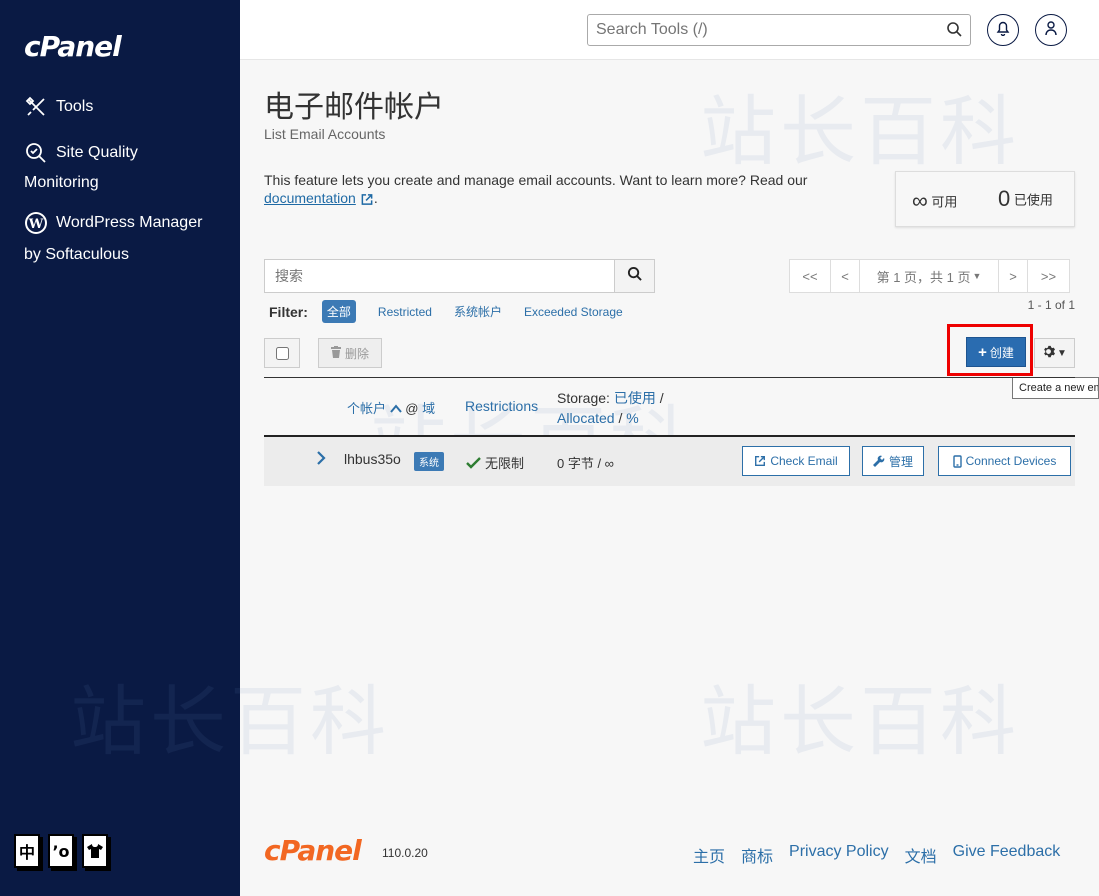 Image resolution: width=1099 pixels, height=896 pixels. I want to click on column-header-restrictions: Restrictions, so click(501, 406).